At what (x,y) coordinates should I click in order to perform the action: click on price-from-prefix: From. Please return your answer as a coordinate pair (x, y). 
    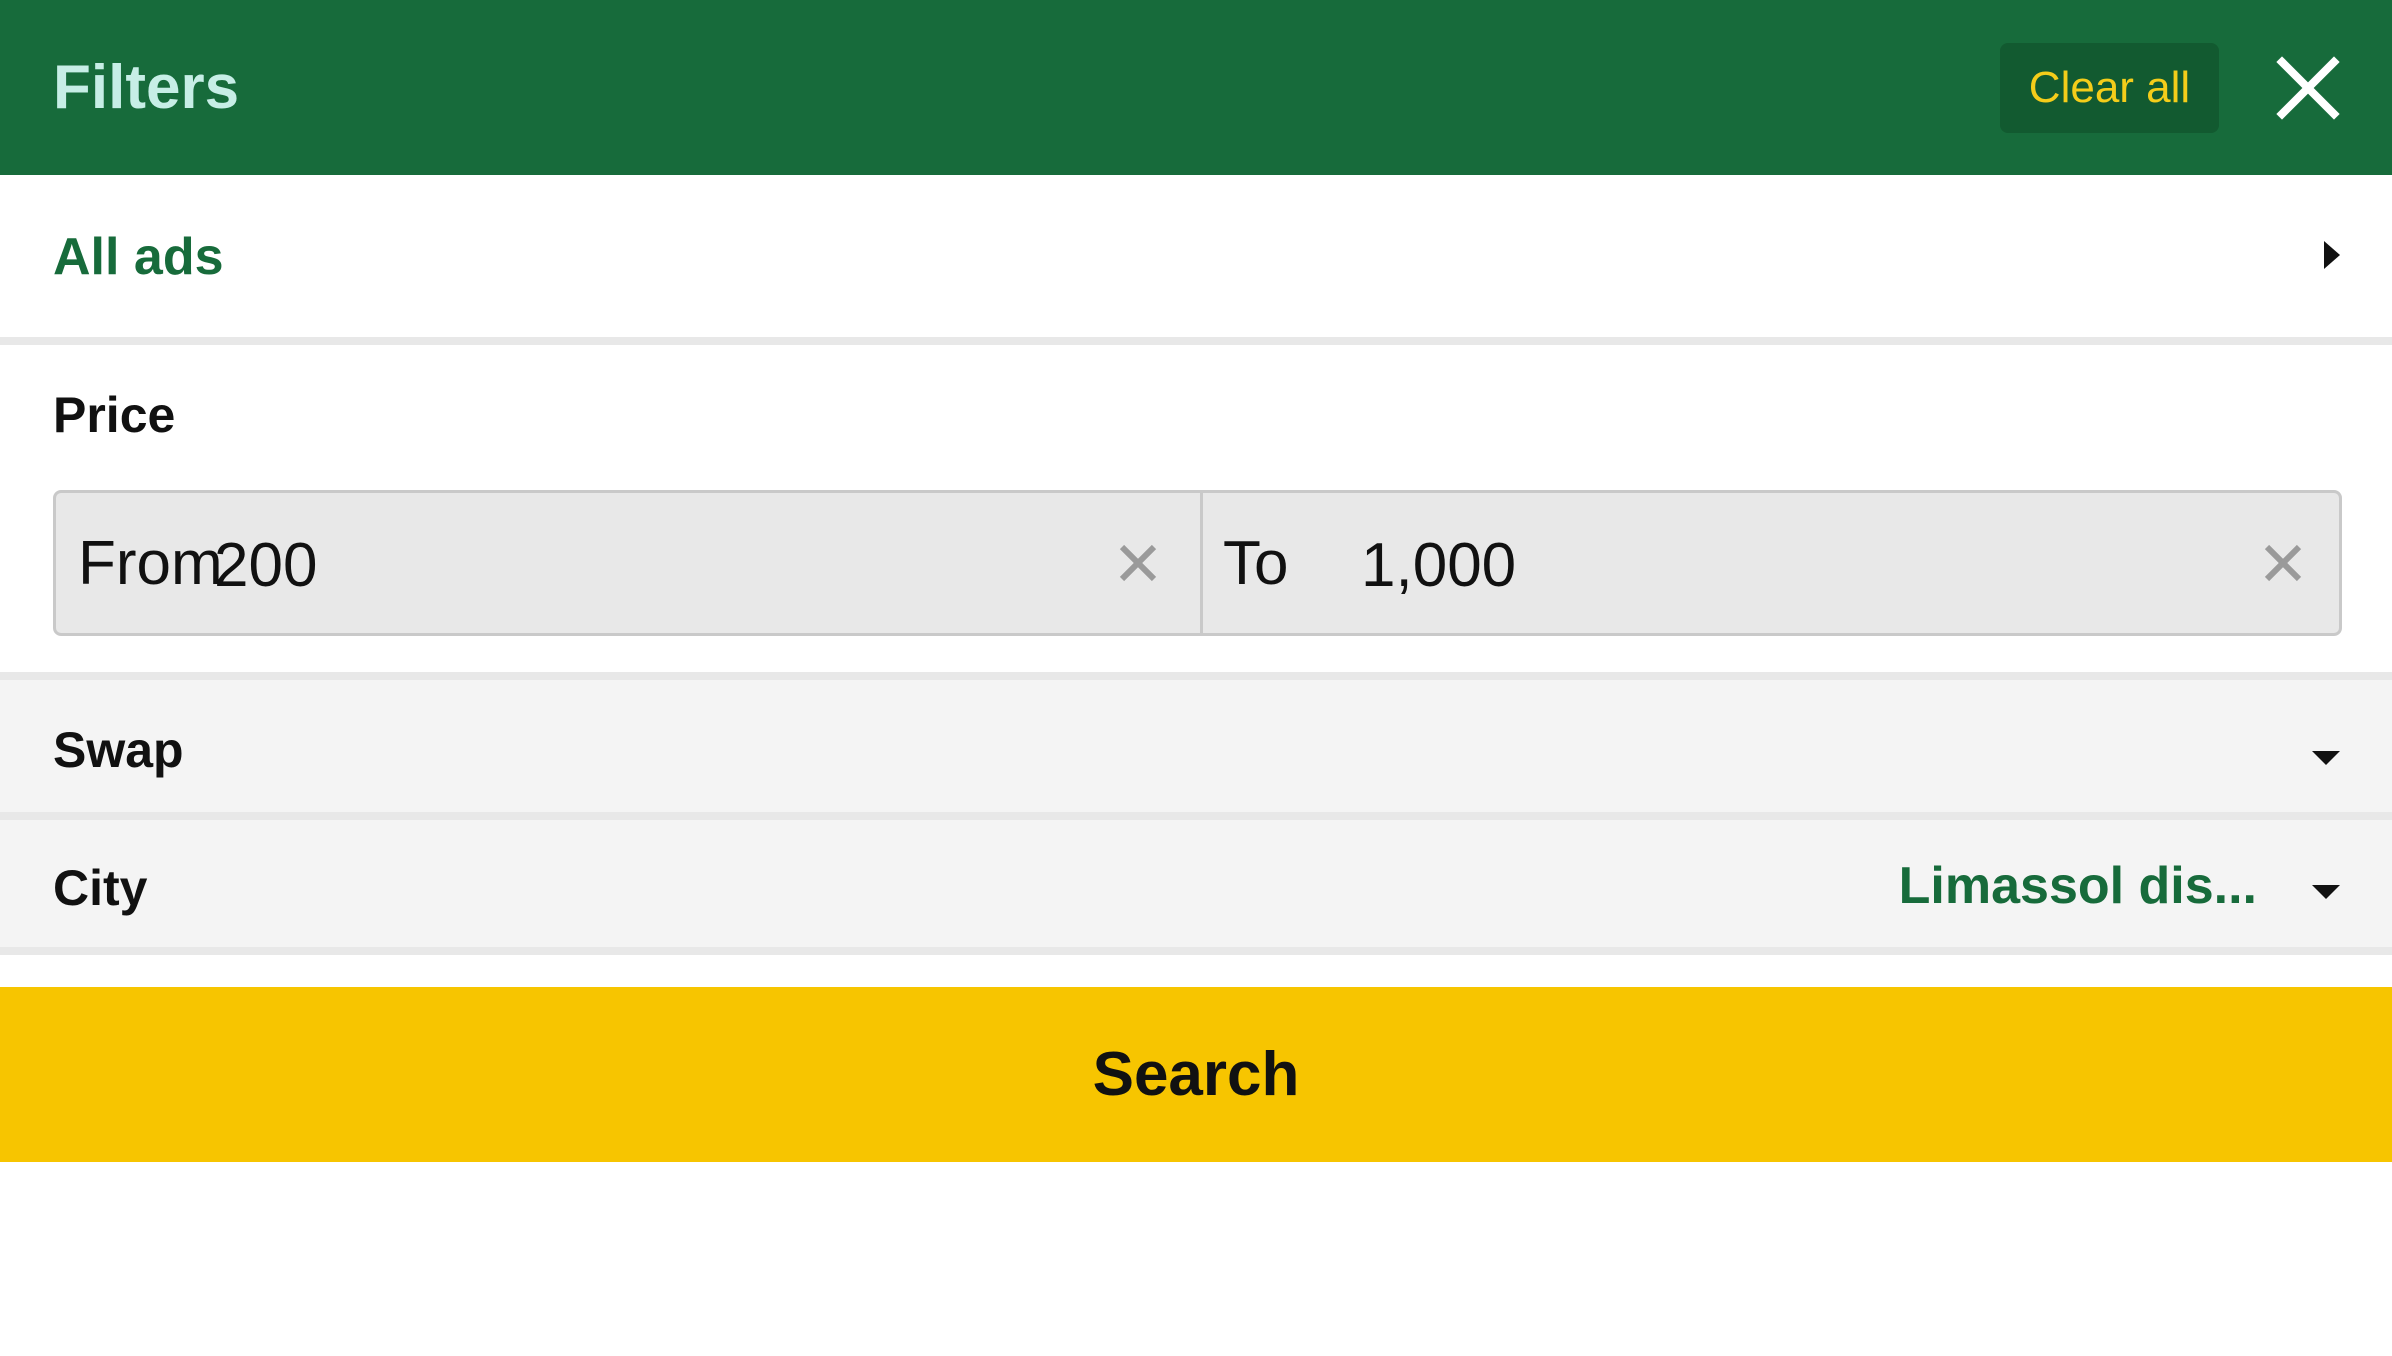
    Looking at the image, I should click on (150, 563).